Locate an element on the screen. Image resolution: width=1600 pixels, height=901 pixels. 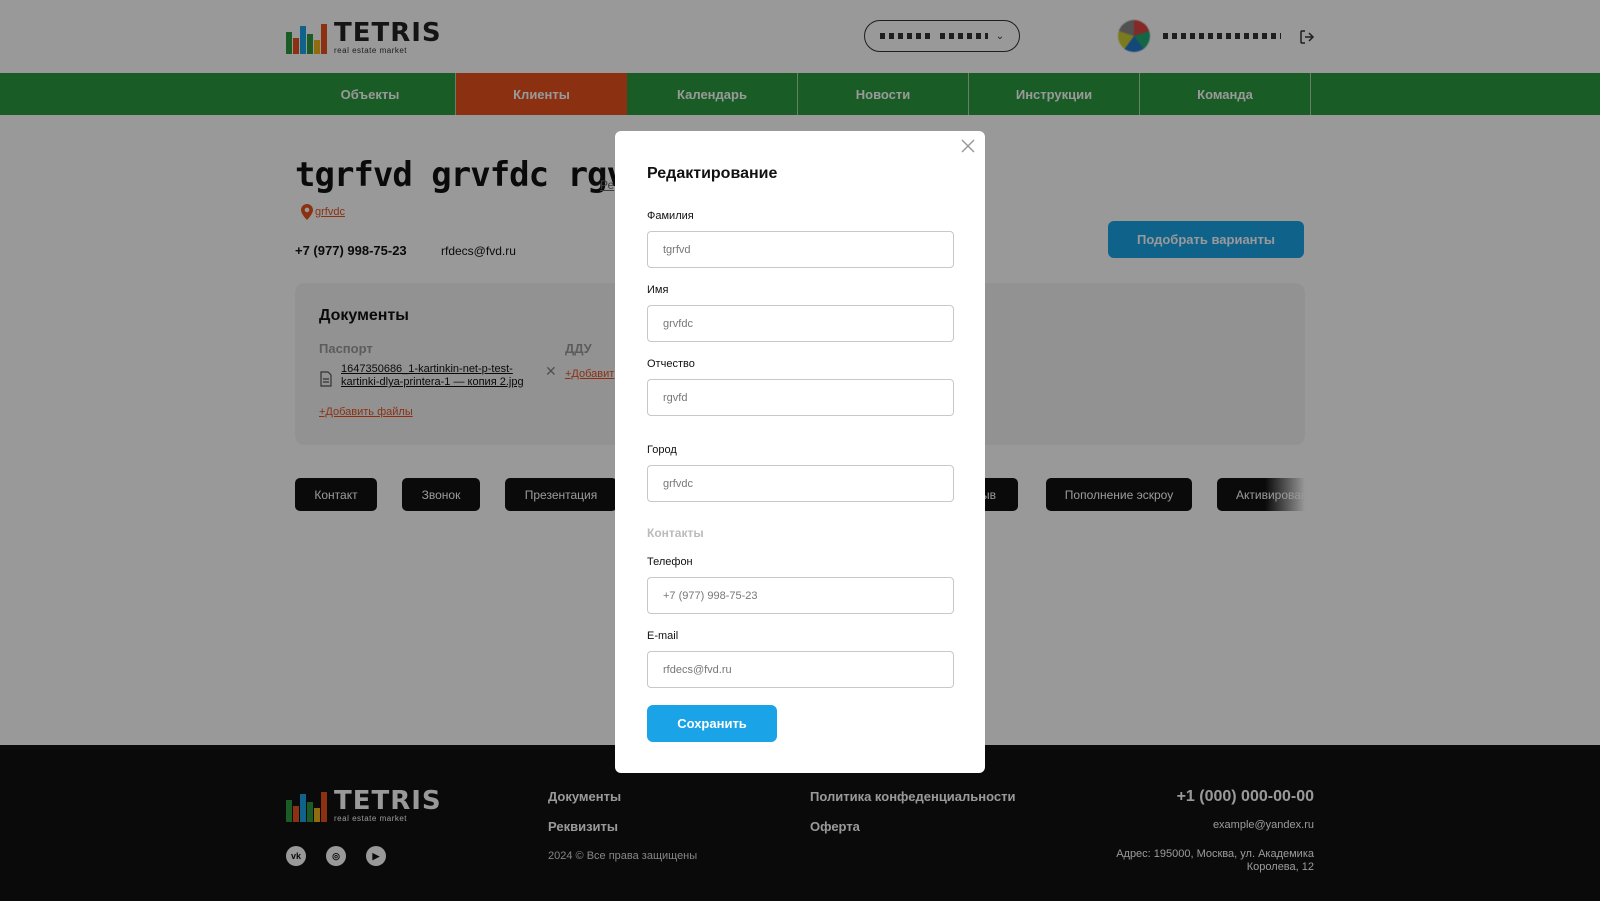
contacts-section-title: Контакты is located at coordinates (675, 533).